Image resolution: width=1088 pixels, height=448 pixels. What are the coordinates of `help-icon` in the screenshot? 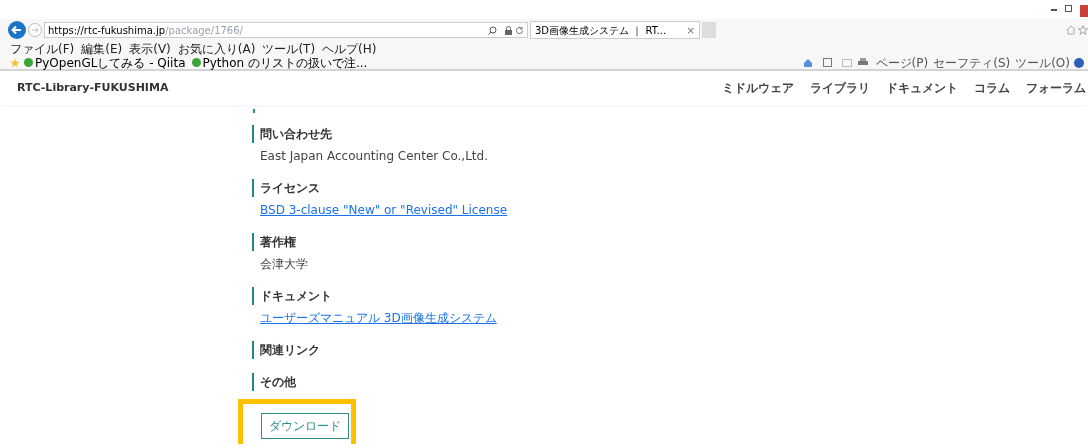 It's located at (1079, 62).